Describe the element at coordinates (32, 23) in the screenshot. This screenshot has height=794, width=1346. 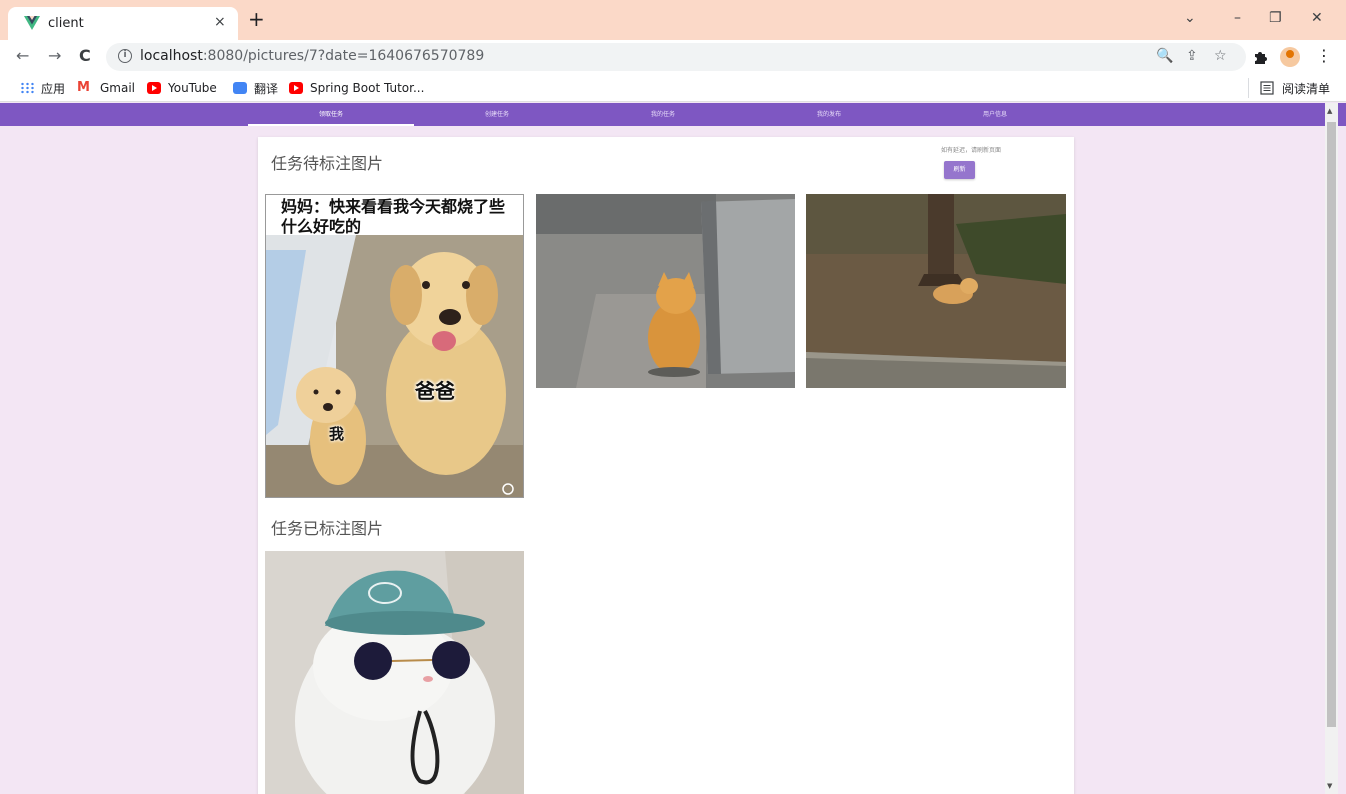
I see `vue-logo-icon` at that location.